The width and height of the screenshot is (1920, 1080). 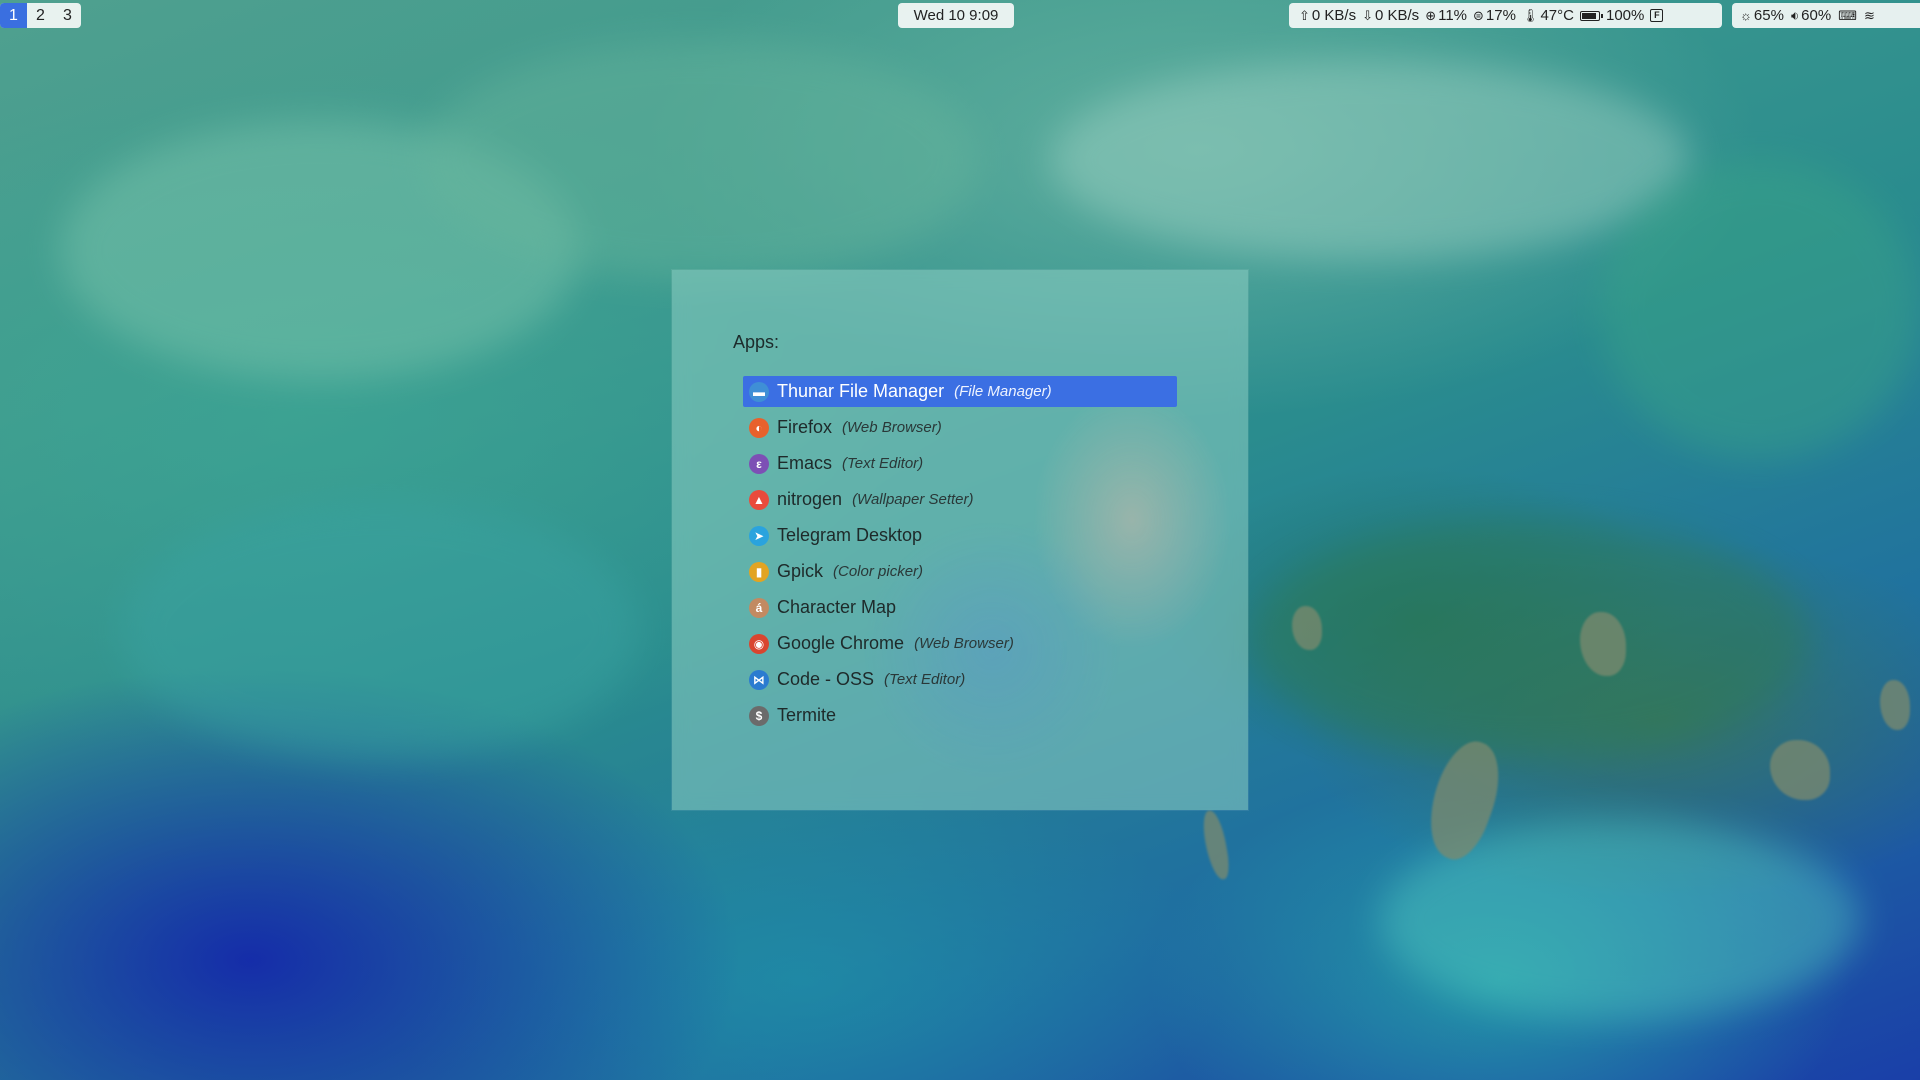 I want to click on cpu-usage-value: 11%, so click(x=1453, y=15).